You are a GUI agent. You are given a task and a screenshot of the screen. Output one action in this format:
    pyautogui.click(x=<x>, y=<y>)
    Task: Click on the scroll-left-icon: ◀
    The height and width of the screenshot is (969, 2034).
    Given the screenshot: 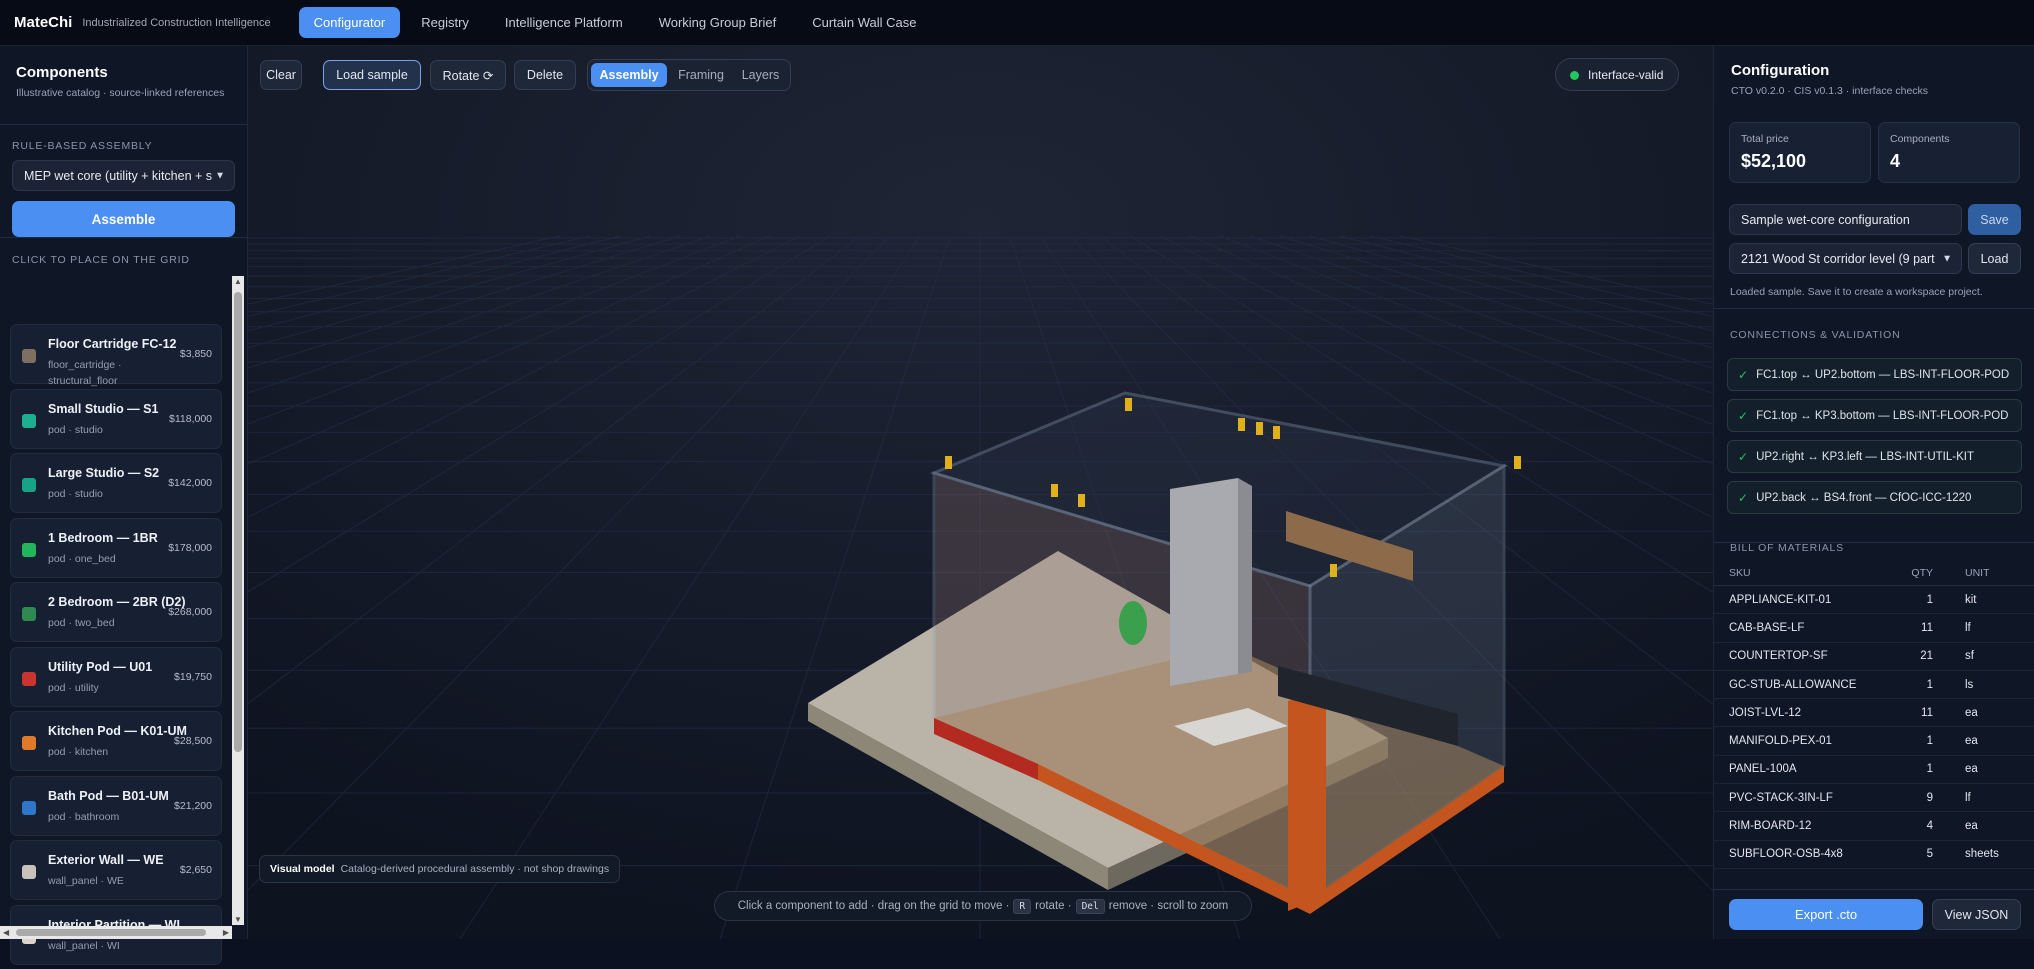 What is the action you would take?
    pyautogui.click(x=6, y=932)
    